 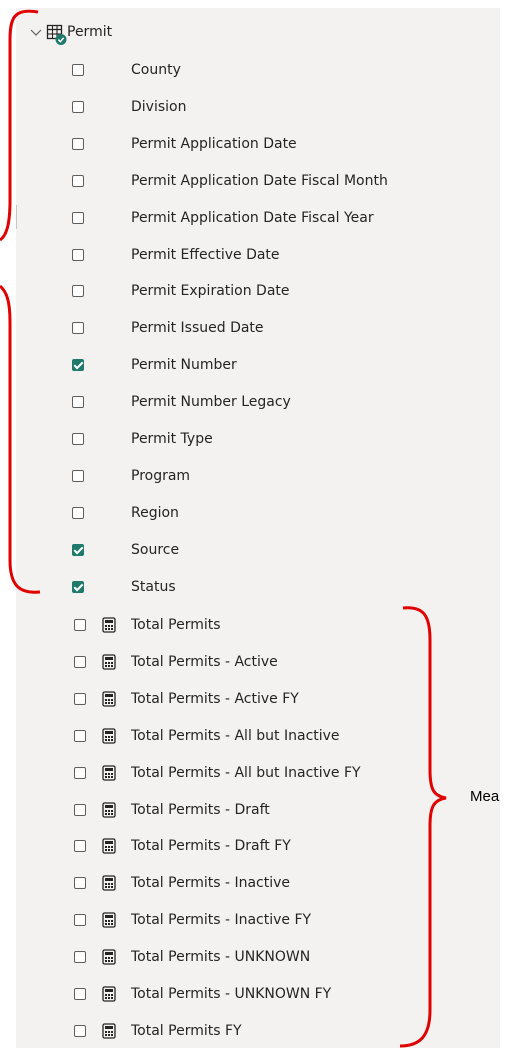 What do you see at coordinates (485, 796) in the screenshot?
I see `measures-annotation-label: Mea` at bounding box center [485, 796].